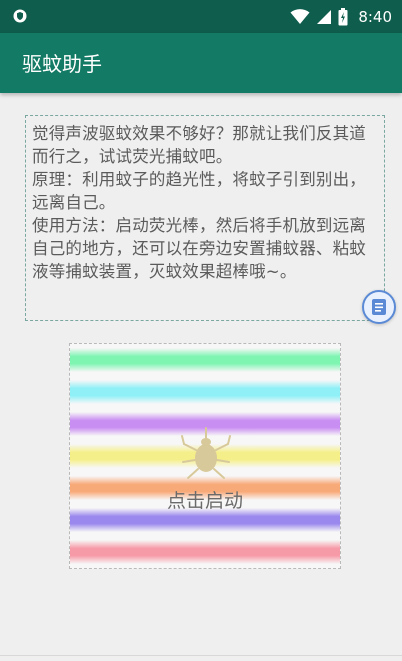  I want to click on document-icon, so click(379, 307).